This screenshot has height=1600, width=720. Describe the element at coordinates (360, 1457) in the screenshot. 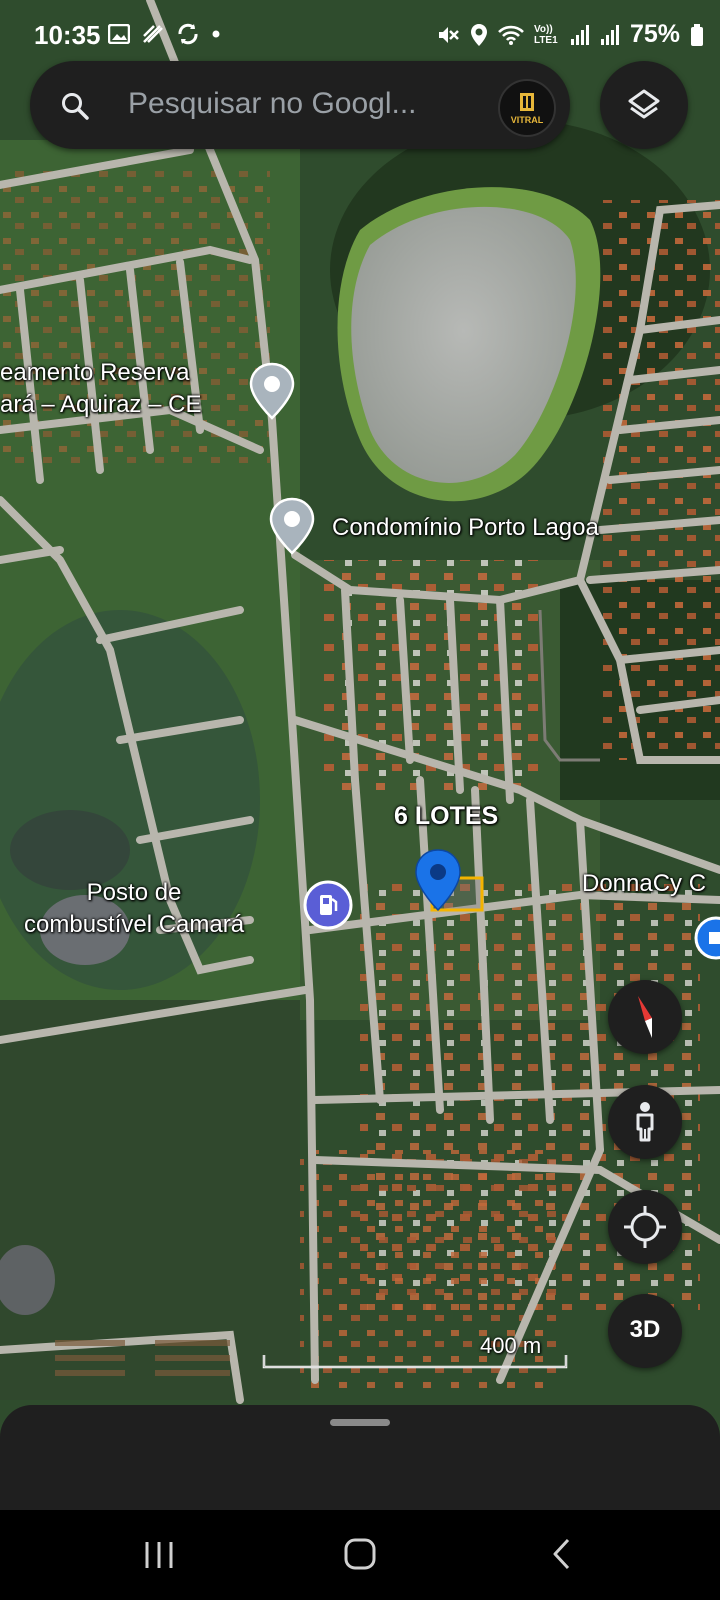

I see `bottom-sheet` at that location.